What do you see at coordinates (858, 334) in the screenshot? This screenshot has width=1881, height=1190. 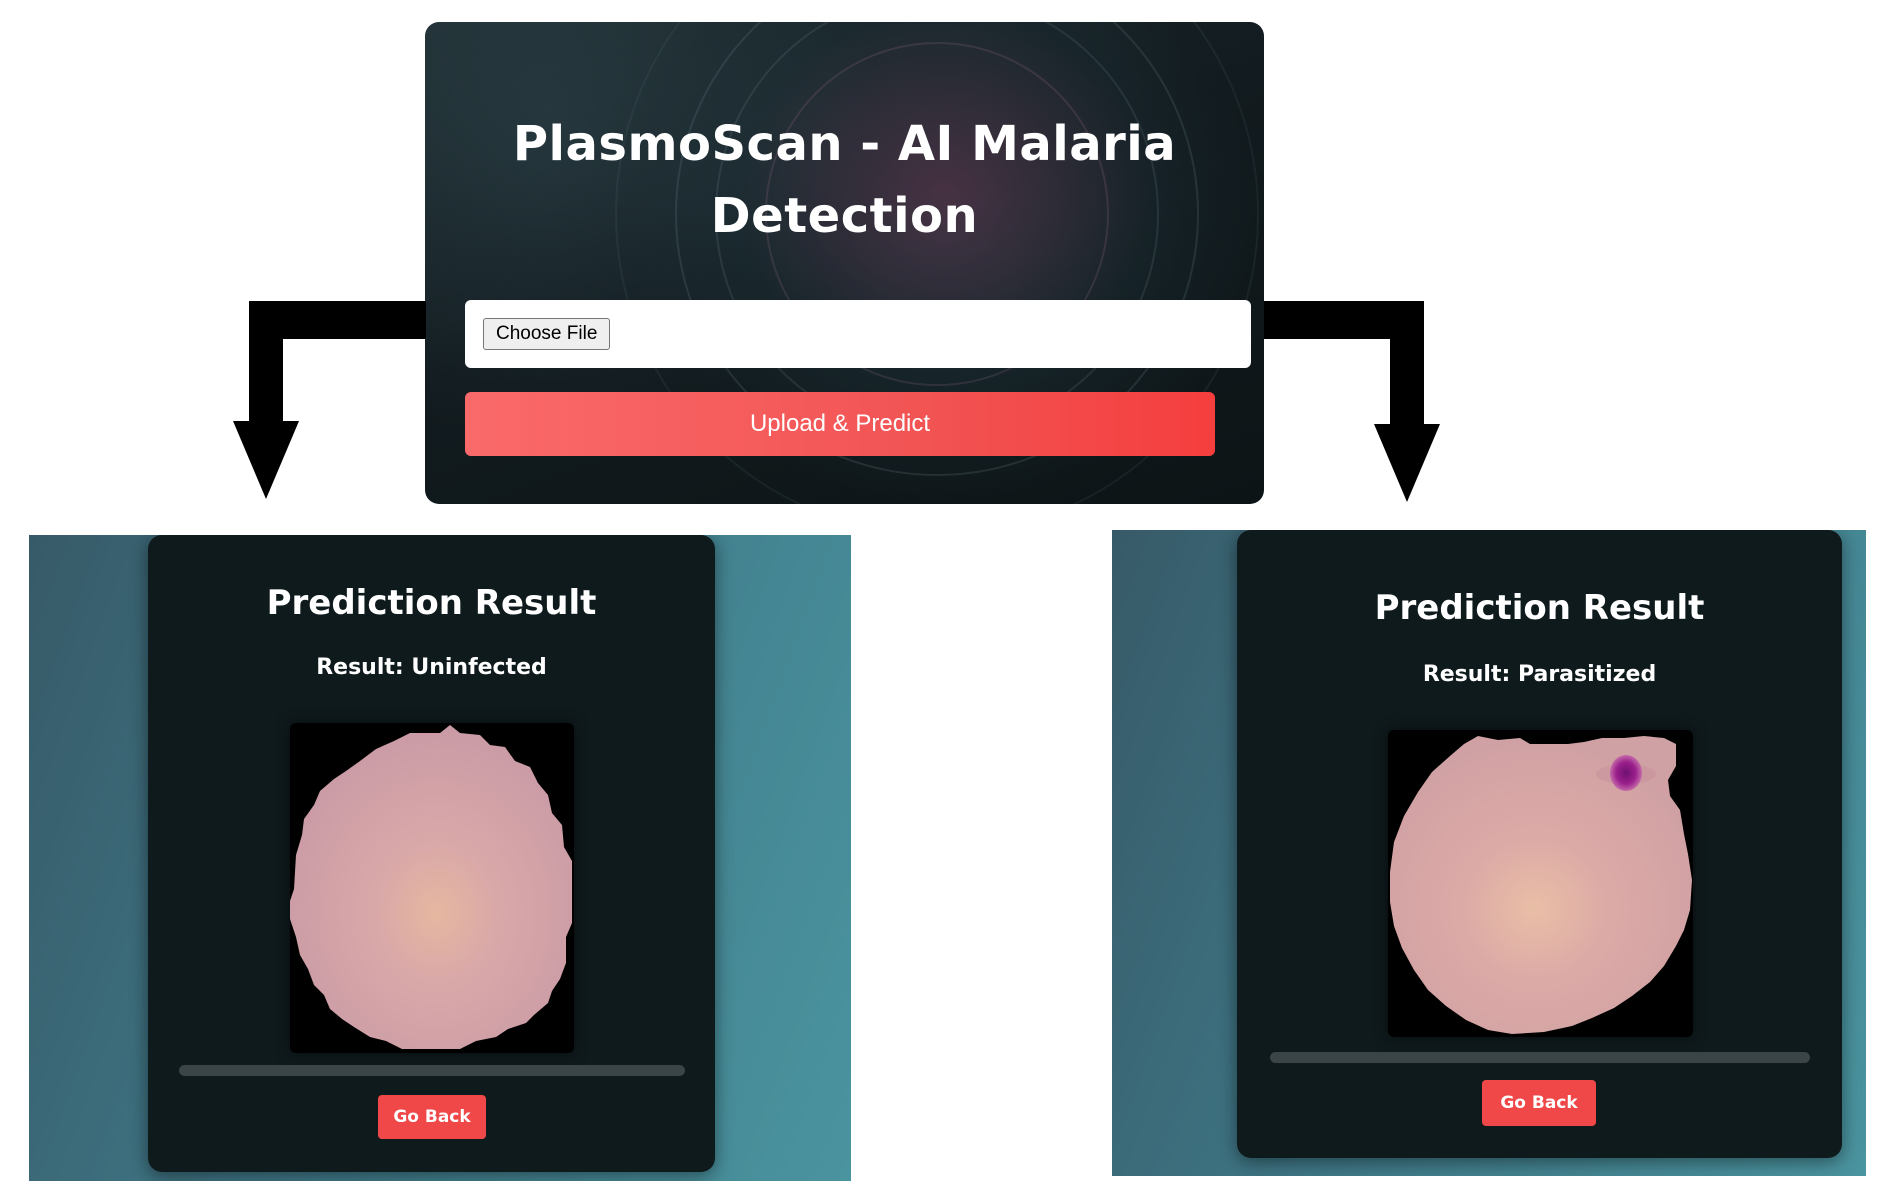 I see `file-input-field: Choose File` at bounding box center [858, 334].